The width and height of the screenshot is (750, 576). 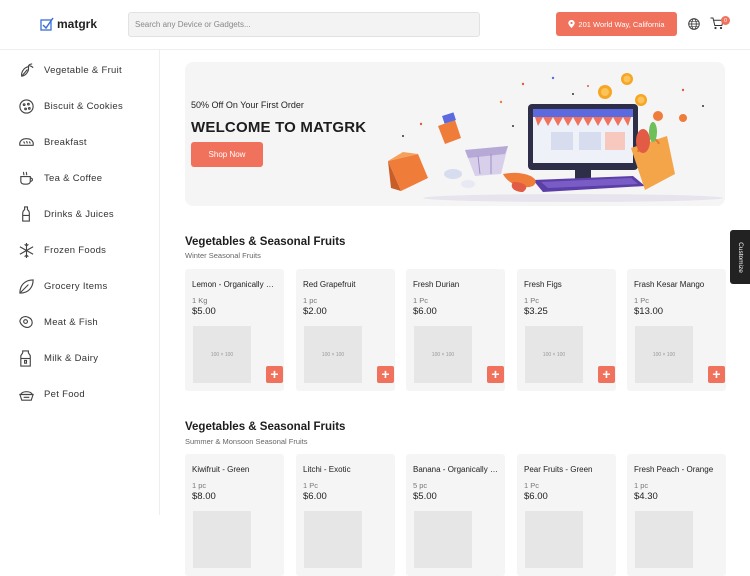 I want to click on location-text: 201 World Way, California, so click(x=621, y=24).